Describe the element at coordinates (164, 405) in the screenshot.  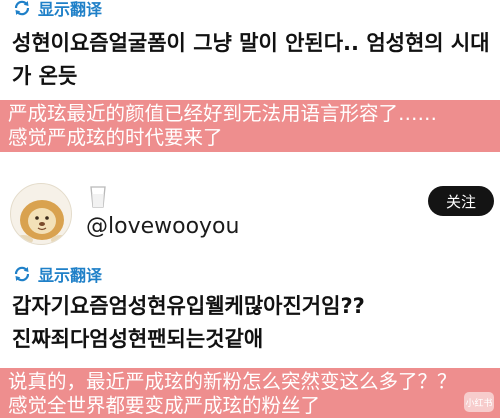
I see `chinese-line: 感觉全世界都要变成严成玹的粉丝了` at that location.